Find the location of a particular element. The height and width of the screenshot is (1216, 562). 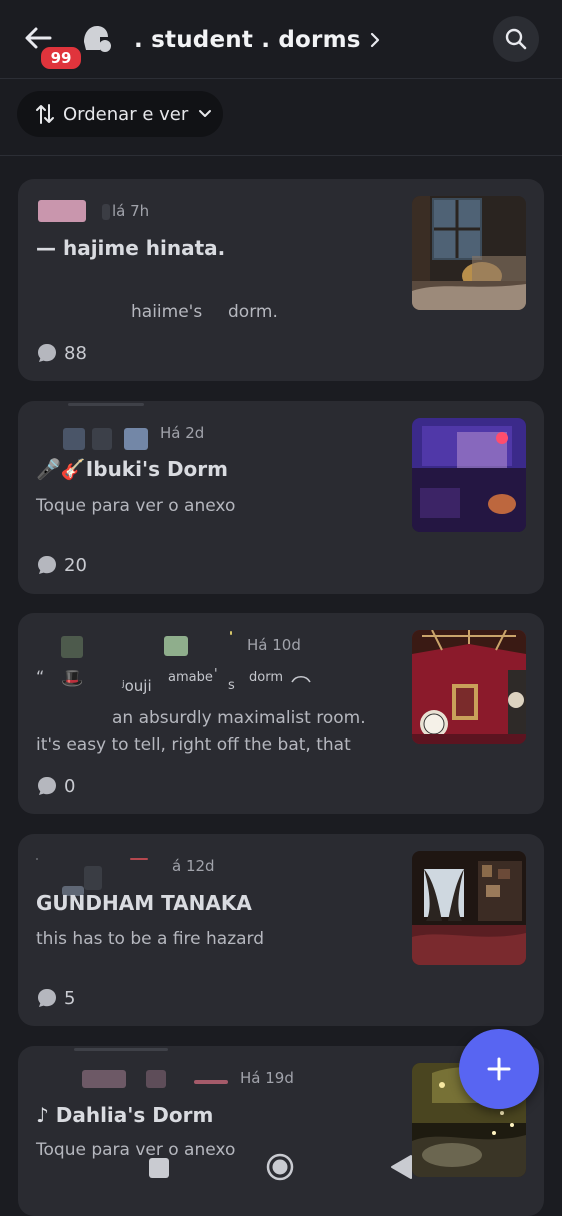

sort-view-button: Ordenar e ver is located at coordinates (120, 114).